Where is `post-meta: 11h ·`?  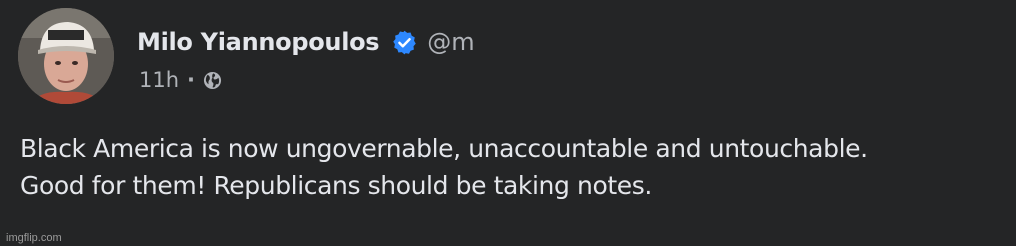 post-meta: 11h · is located at coordinates (180, 80).